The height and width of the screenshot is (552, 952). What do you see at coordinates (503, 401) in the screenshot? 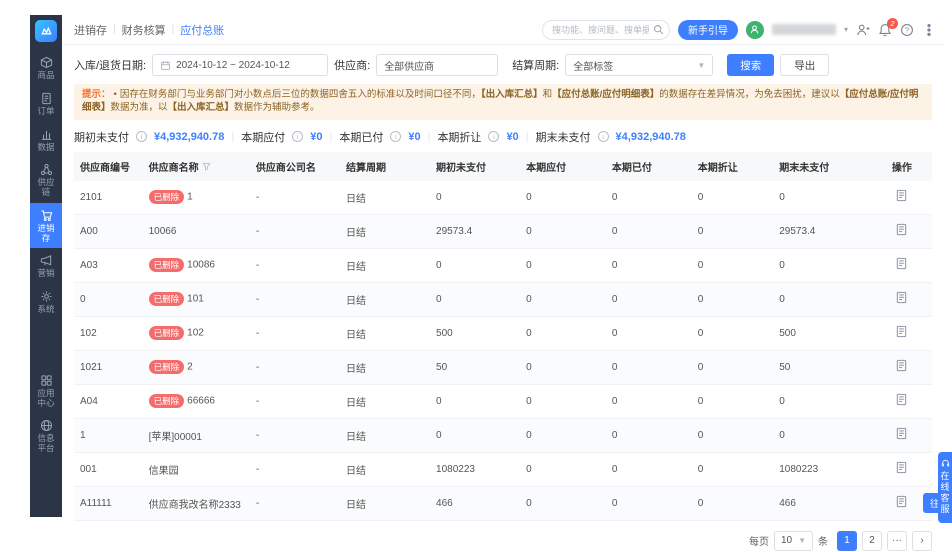
I see `table-row: A04 已删除 66666- 日结 0 0 0 0 0` at bounding box center [503, 401].